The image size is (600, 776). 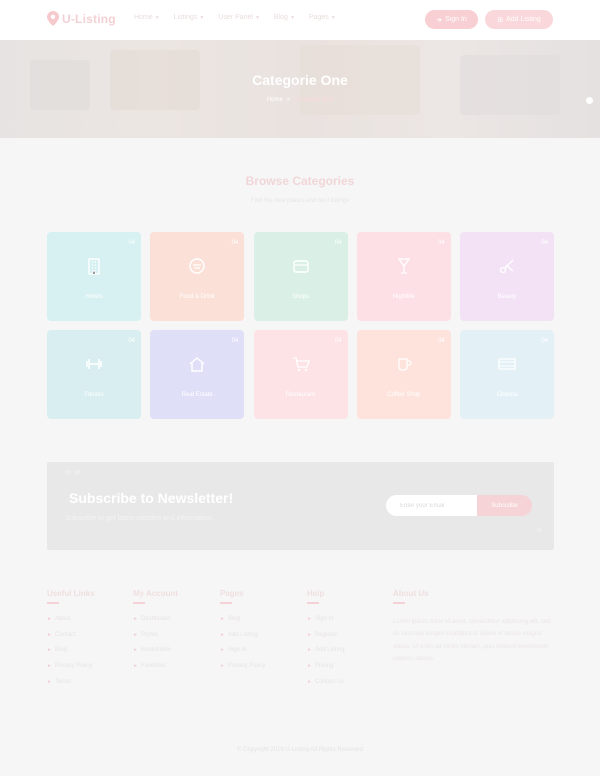 What do you see at coordinates (300, 374) in the screenshot?
I see `category-card-restaurant: 04 Restaurant` at bounding box center [300, 374].